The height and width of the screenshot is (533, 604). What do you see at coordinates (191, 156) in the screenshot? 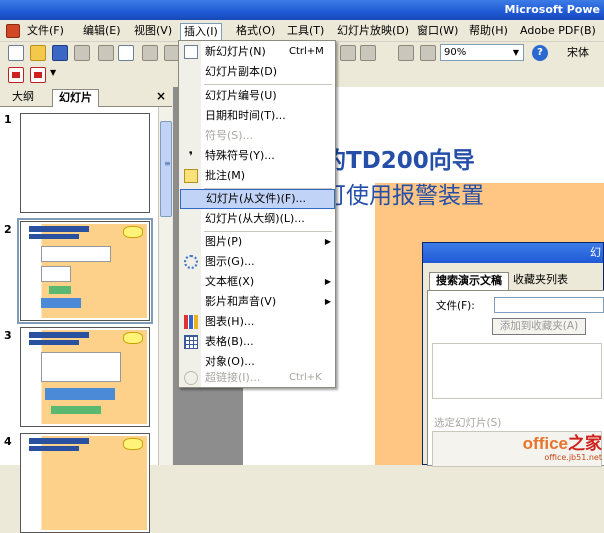
I see `special-symbol-icon: ❜` at bounding box center [191, 156].